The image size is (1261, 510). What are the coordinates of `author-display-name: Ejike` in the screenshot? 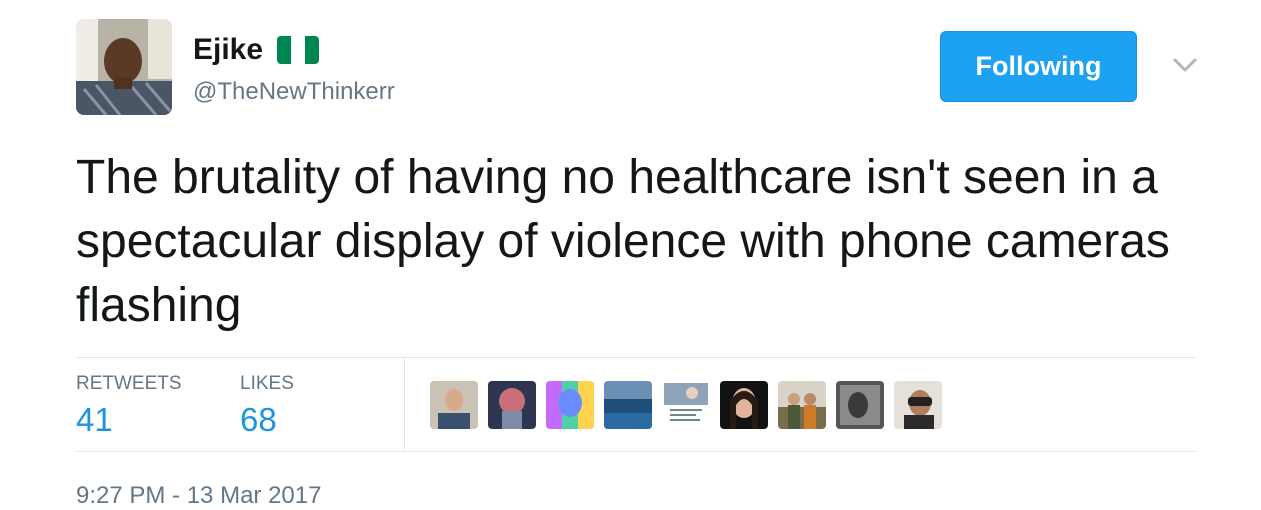 It's located at (228, 50).